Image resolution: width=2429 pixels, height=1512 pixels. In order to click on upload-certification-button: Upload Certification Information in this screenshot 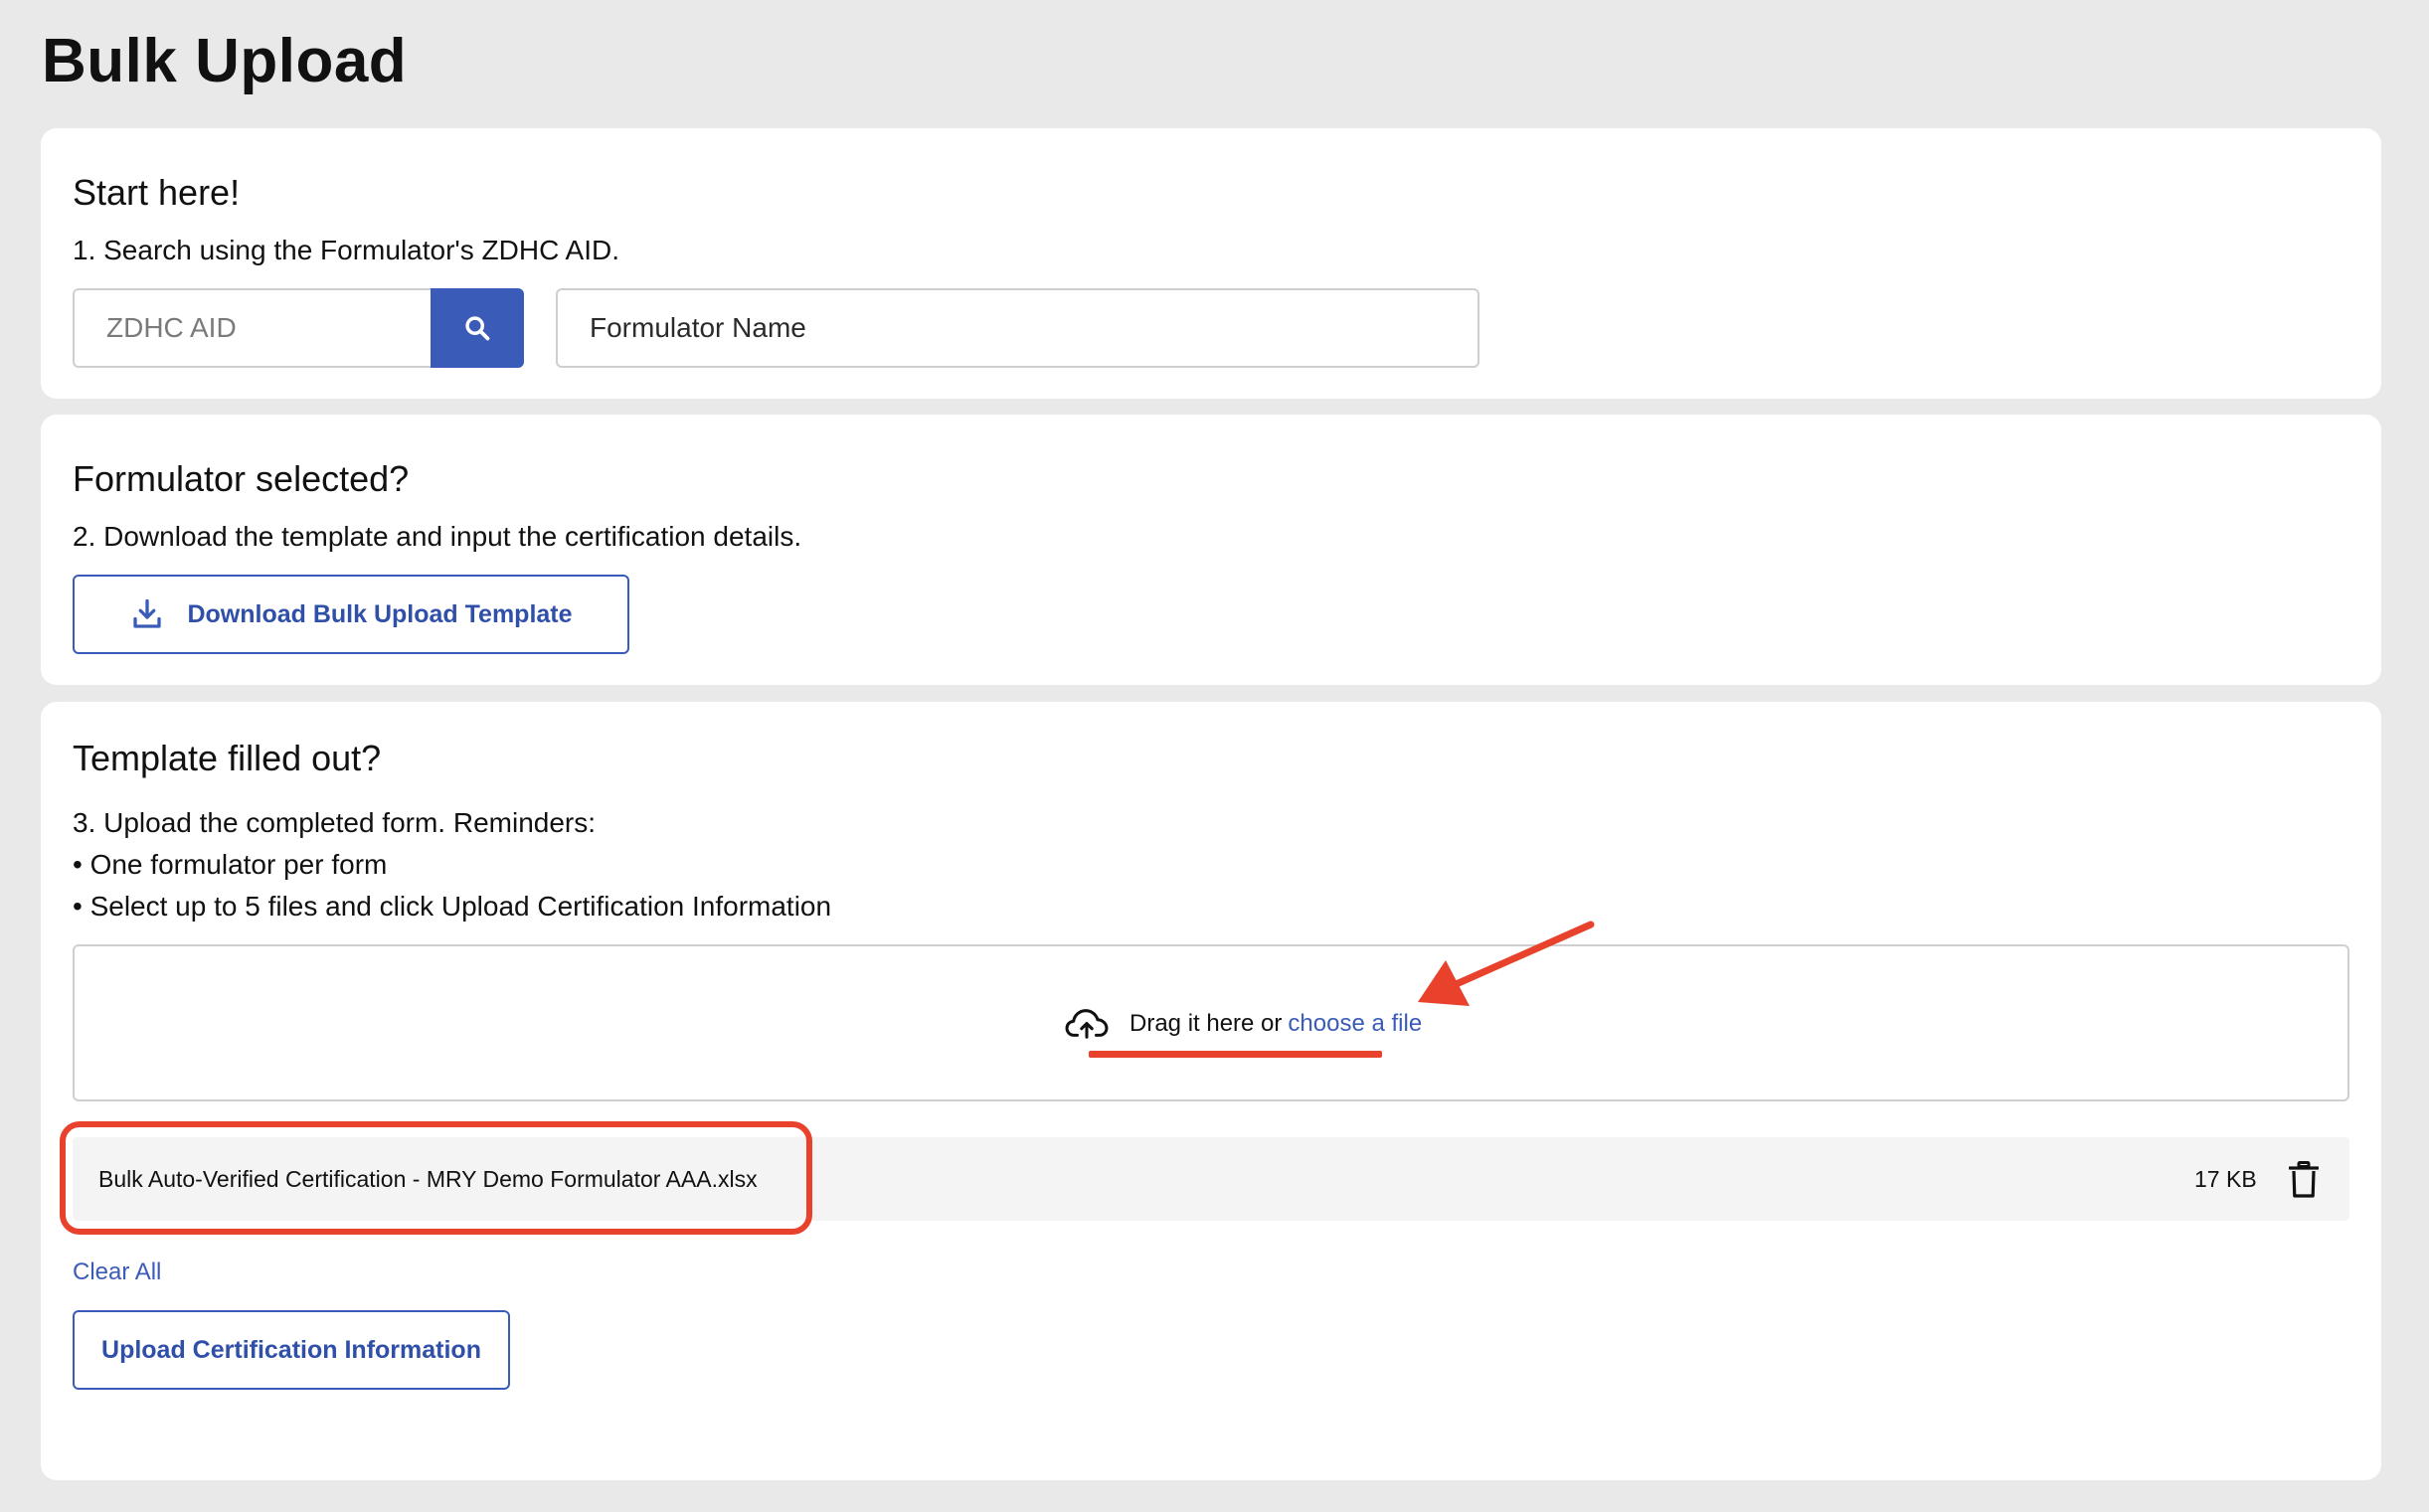, I will do `click(292, 1350)`.